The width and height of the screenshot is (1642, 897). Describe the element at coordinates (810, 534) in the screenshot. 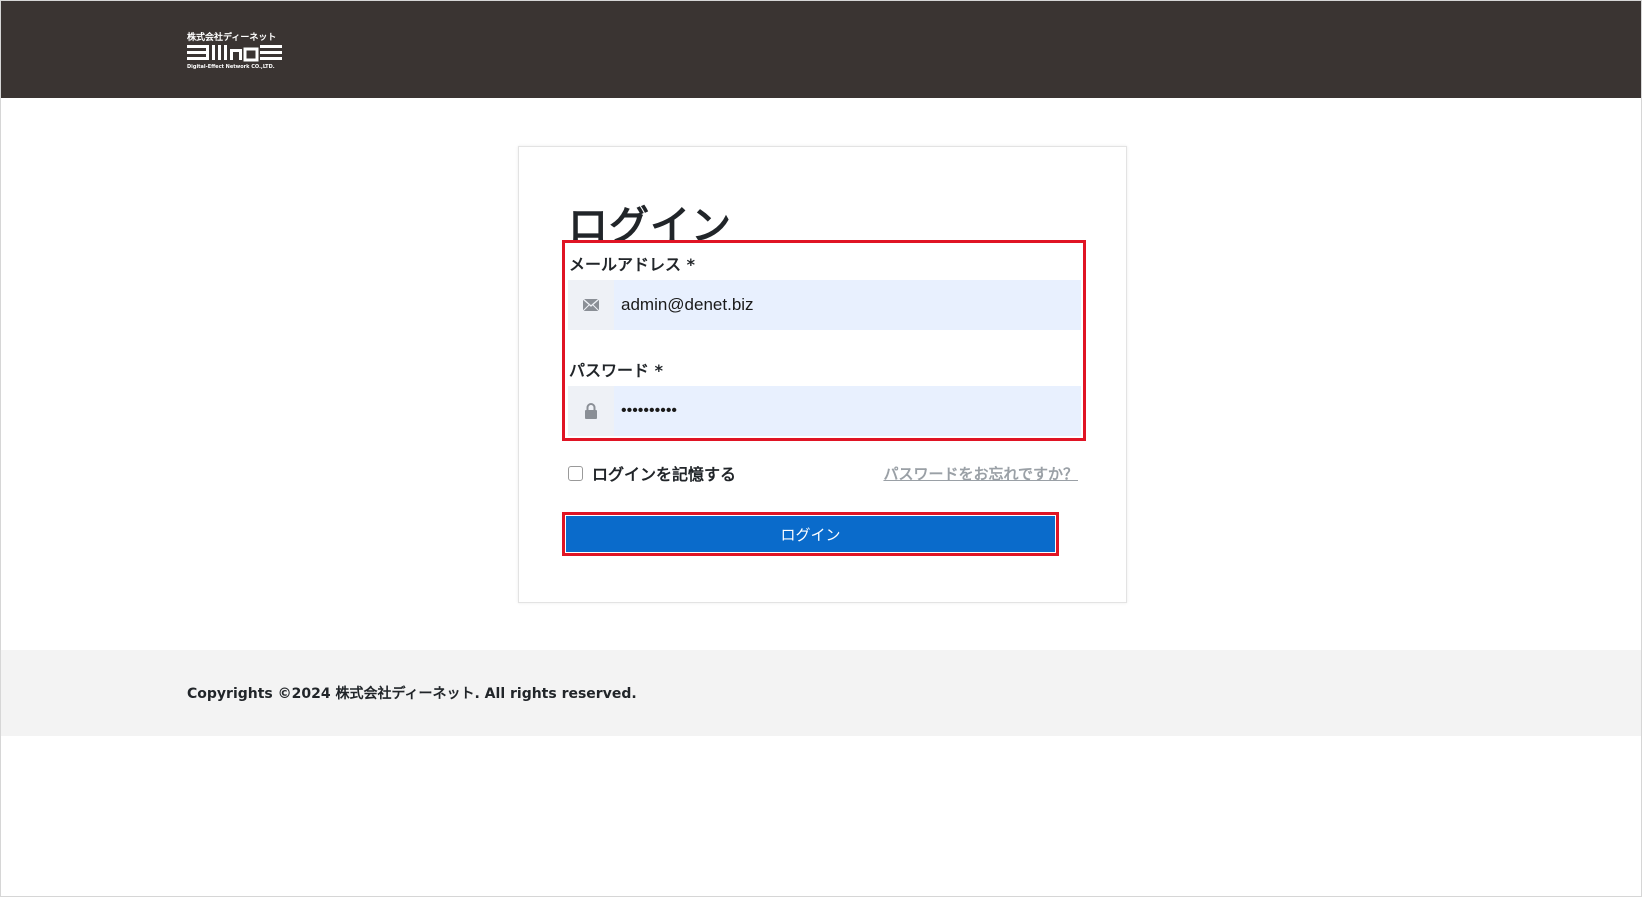

I see `login-button: ログイン` at that location.